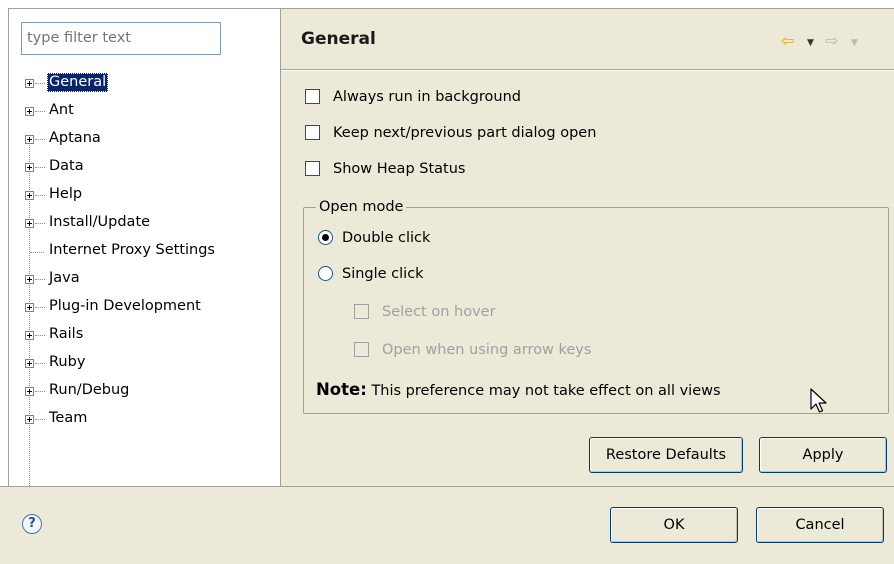 The image size is (894, 564). I want to click on ok-button: OK, so click(674, 525).